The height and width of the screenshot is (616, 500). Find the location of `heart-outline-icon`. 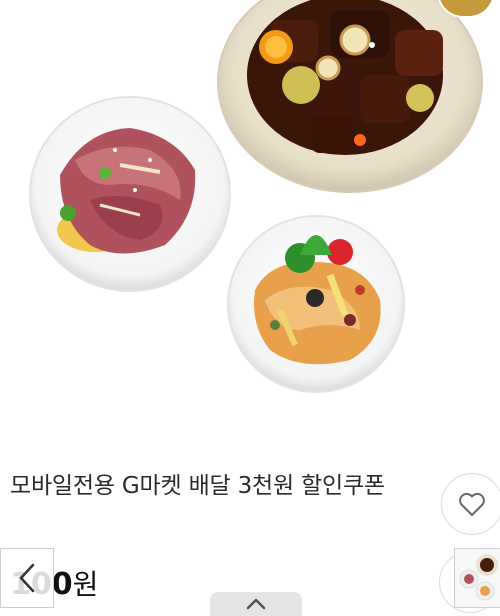

heart-outline-icon is located at coordinates (472, 504).